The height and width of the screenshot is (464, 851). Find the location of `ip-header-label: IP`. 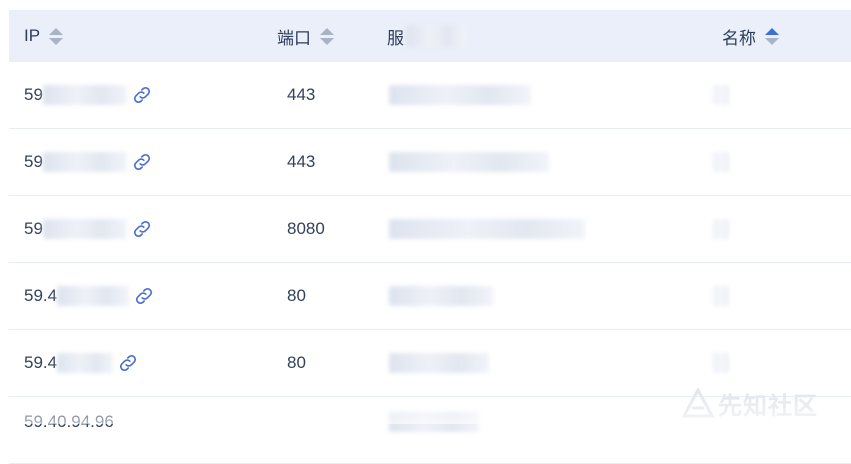

ip-header-label: IP is located at coordinates (32, 35).